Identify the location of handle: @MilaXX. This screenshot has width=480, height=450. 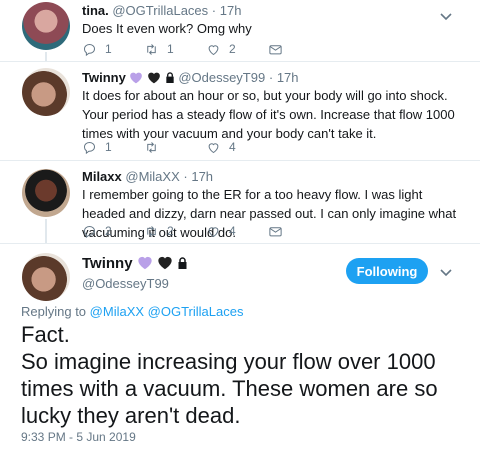
(152, 176).